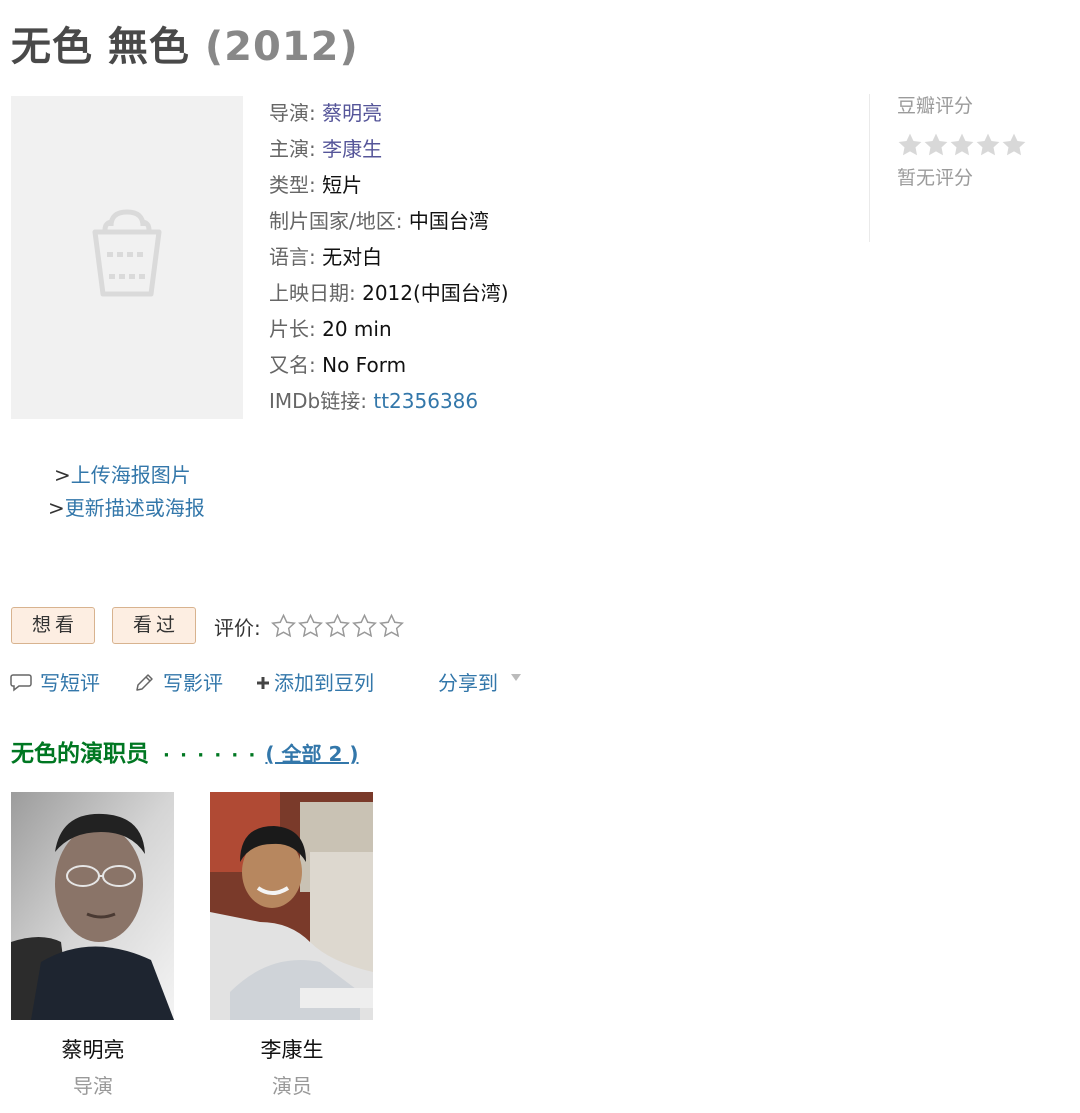 This screenshot has width=1080, height=1113. I want to click on write-review-label: 写影评, so click(193, 683).